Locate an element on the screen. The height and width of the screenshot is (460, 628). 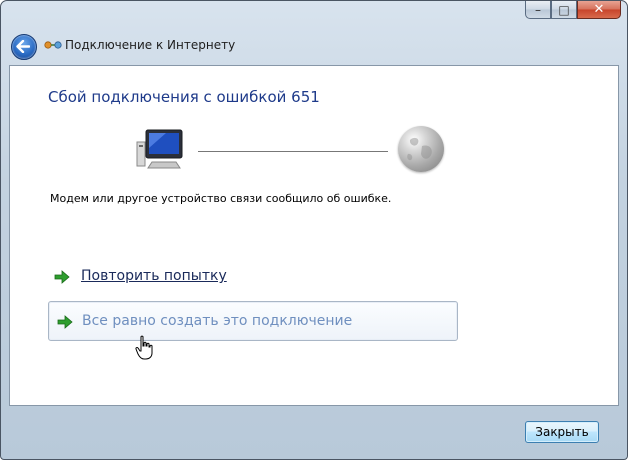
minimize-icon: – is located at coordinates (538, 10).